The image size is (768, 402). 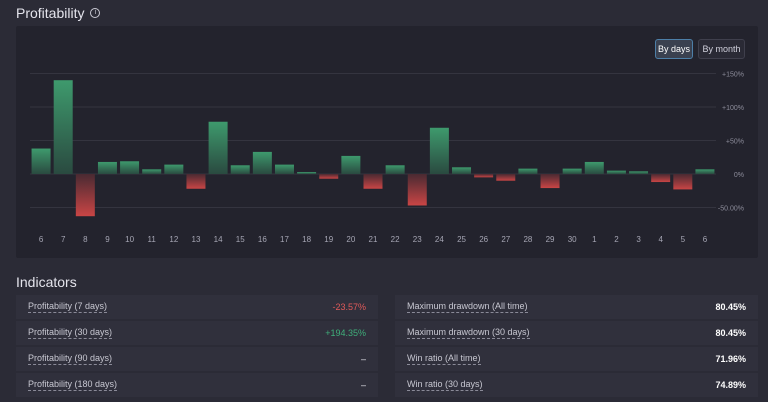 I want to click on x-tick-label: 11, so click(x=152, y=239).